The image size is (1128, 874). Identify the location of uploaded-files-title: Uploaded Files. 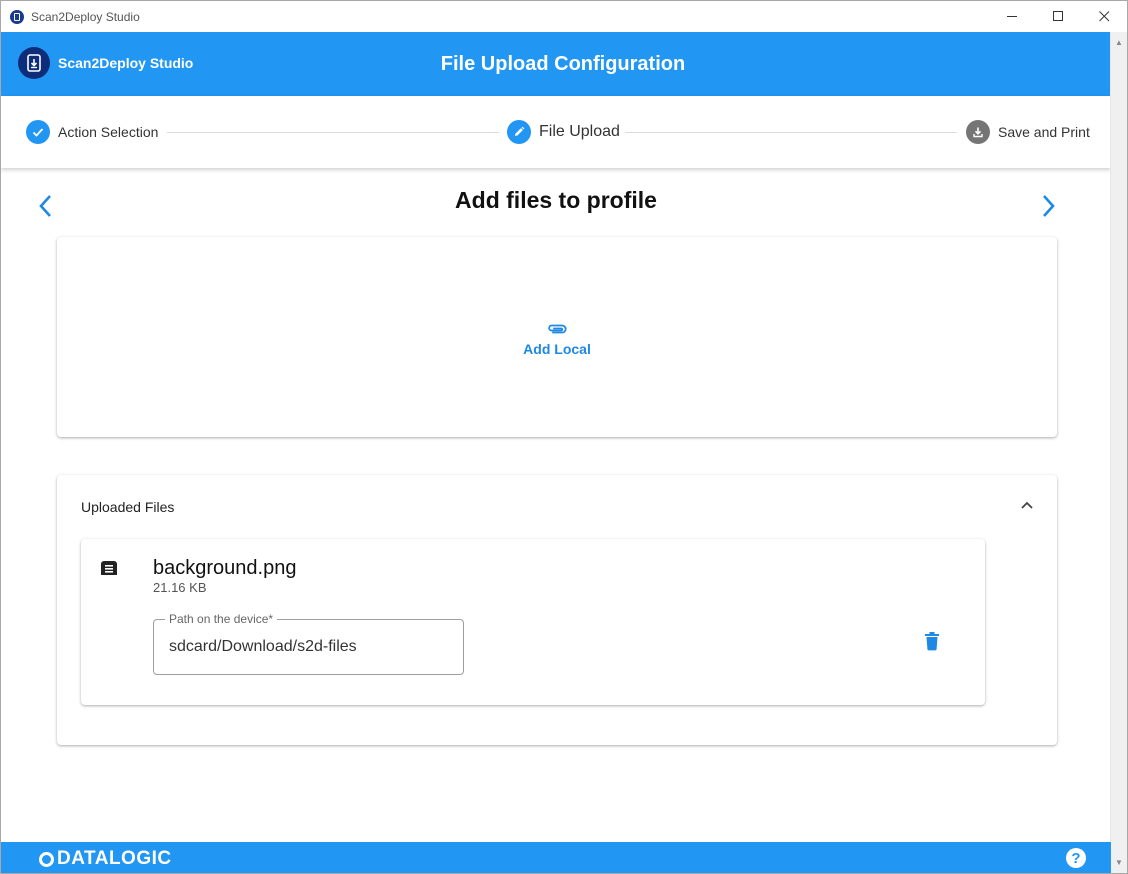
(128, 507).